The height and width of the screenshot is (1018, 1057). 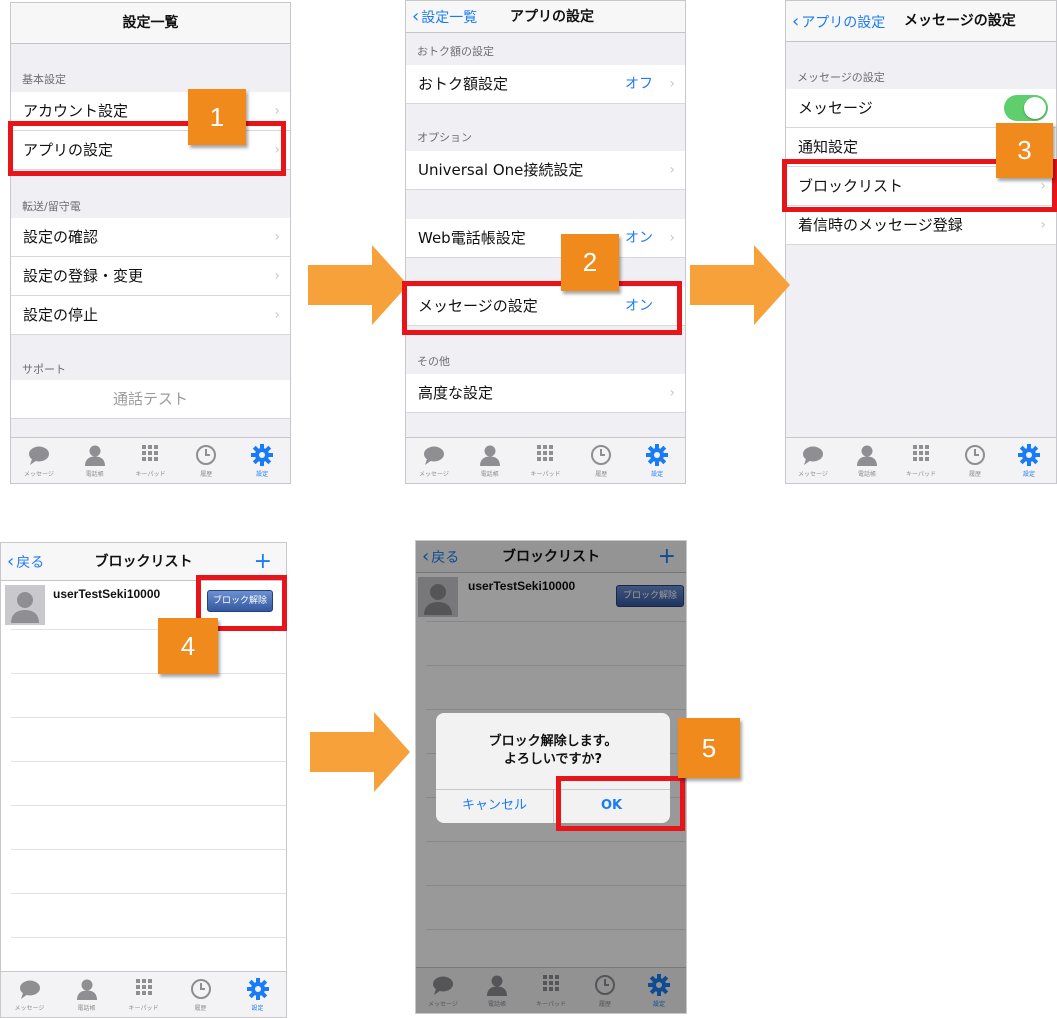 I want to click on page-title: 設定一覧, so click(x=150, y=23).